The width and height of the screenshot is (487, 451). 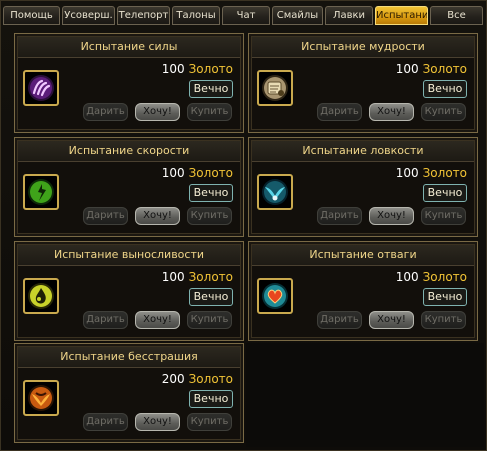 What do you see at coordinates (275, 192) in the screenshot?
I see `agility-wings-icon` at bounding box center [275, 192].